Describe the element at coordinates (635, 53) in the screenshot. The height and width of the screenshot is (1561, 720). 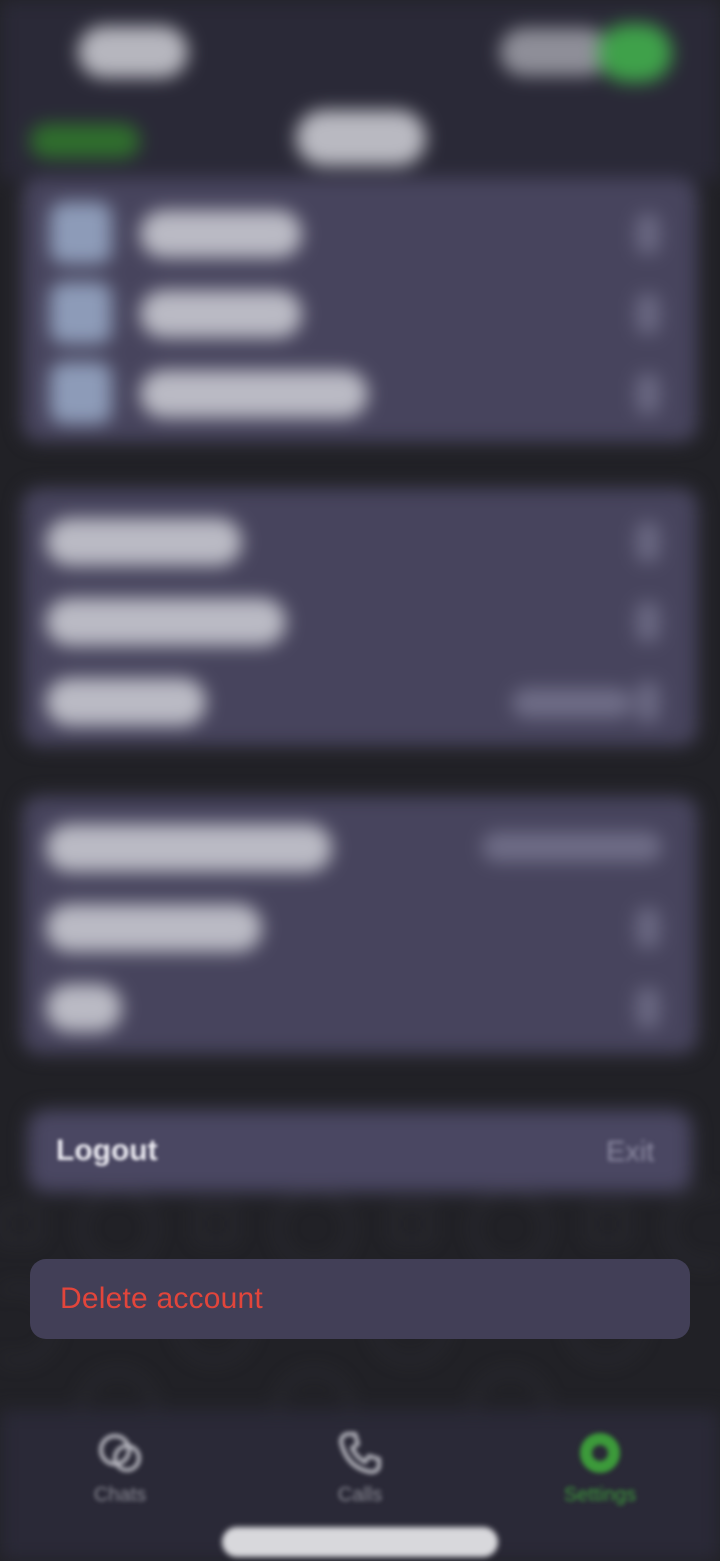
I see `status-green-pill` at that location.